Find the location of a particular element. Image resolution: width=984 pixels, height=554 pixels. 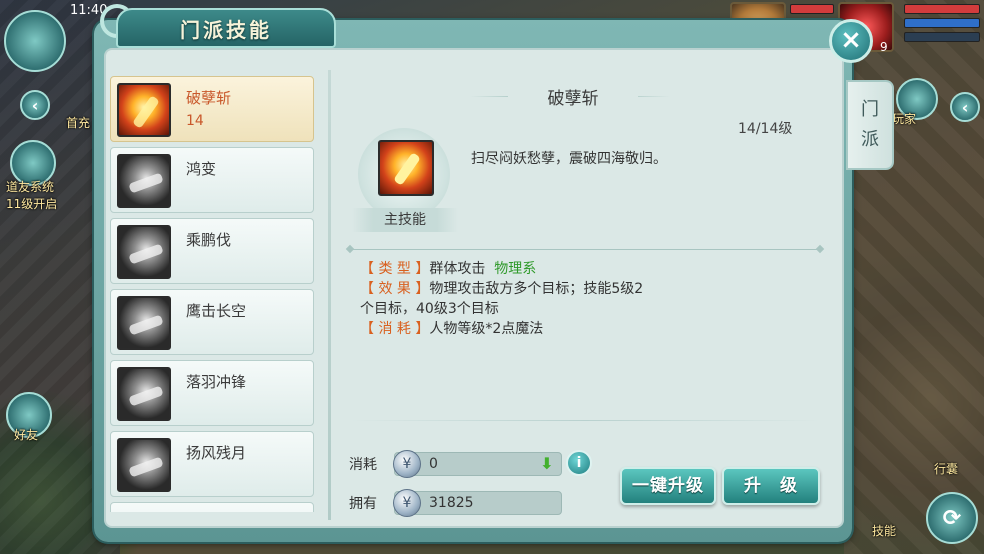

main-skill-label: 主技能 is located at coordinates (405, 220).